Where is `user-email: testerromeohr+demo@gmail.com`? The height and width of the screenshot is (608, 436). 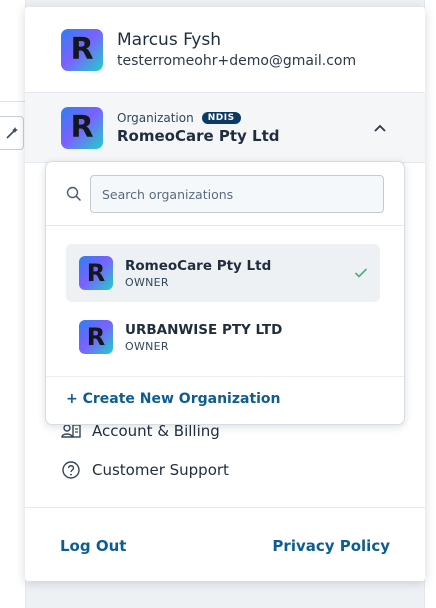
user-email: testerromeohr+demo@gmail.com is located at coordinates (237, 60).